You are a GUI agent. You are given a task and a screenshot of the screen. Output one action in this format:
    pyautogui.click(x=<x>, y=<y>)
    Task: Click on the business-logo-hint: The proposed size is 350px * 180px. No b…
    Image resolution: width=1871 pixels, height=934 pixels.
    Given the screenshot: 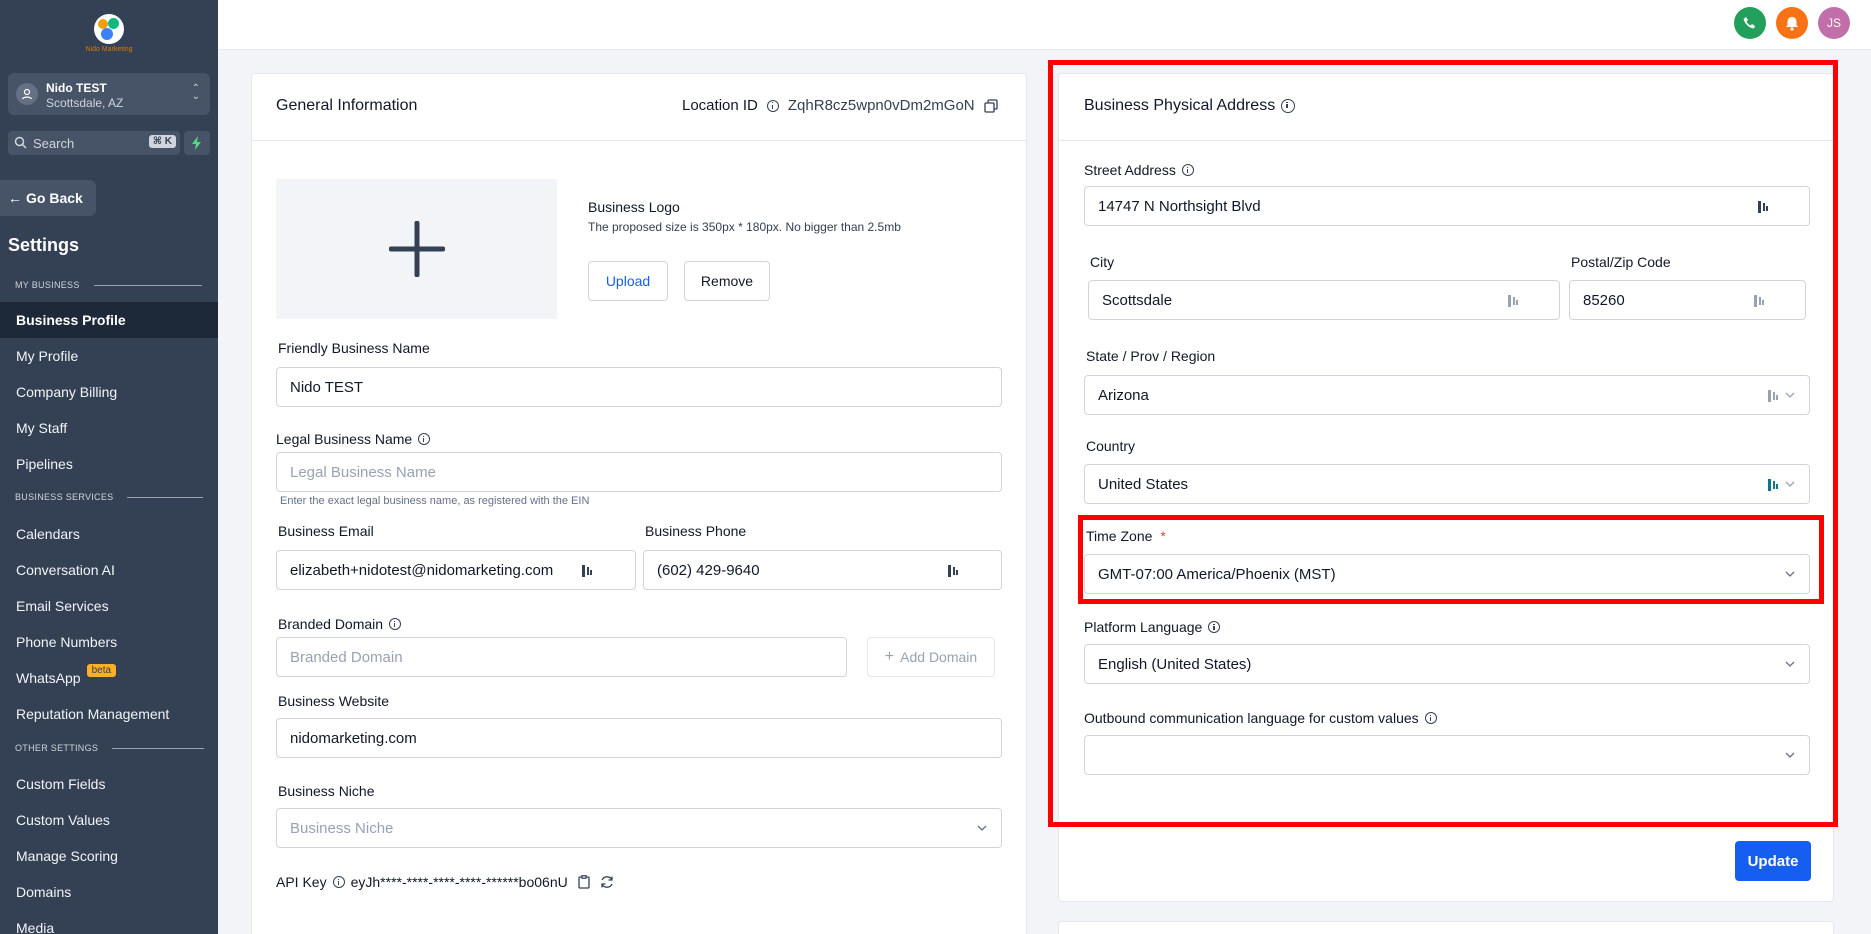 What is the action you would take?
    pyautogui.click(x=744, y=227)
    